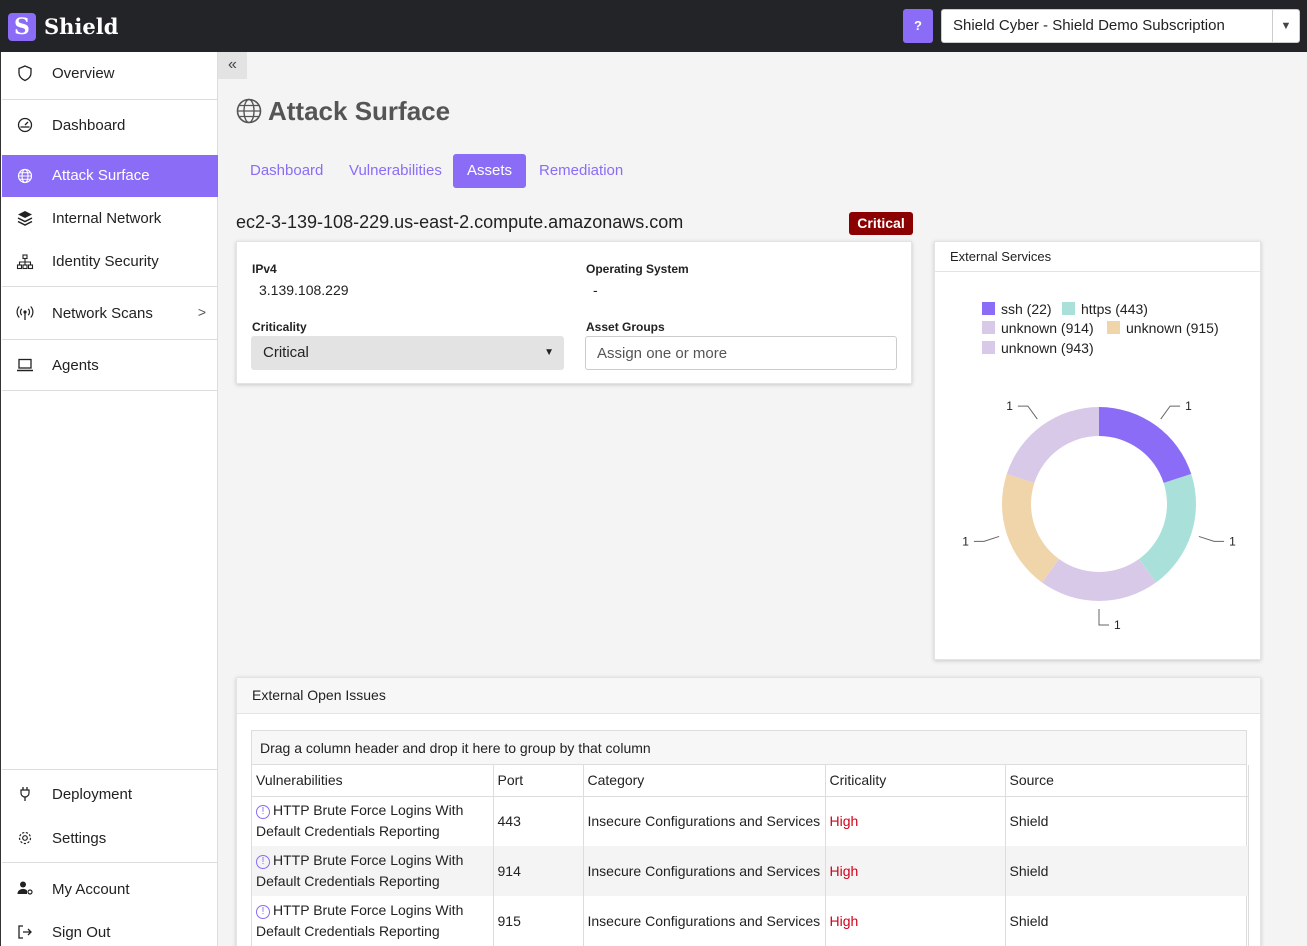  Describe the element at coordinates (1099, 515) in the screenshot. I see `services-donut-chart: 1 1 1 1 1` at that location.